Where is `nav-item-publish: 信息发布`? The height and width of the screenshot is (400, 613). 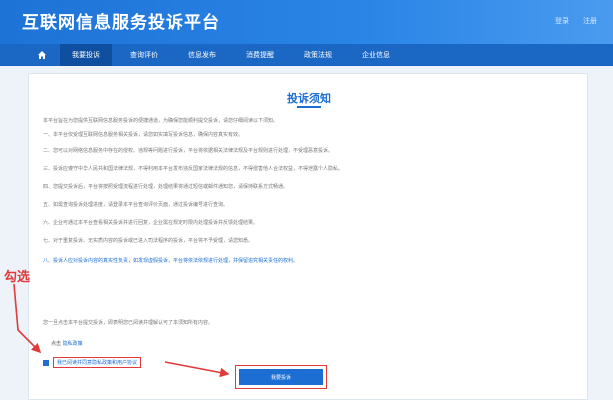
nav-item-publish: 信息发布 is located at coordinates (202, 55).